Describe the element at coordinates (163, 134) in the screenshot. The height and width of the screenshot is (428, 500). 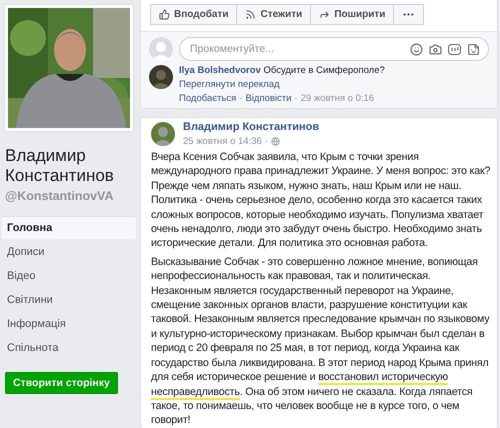
I see `author-avatar` at that location.